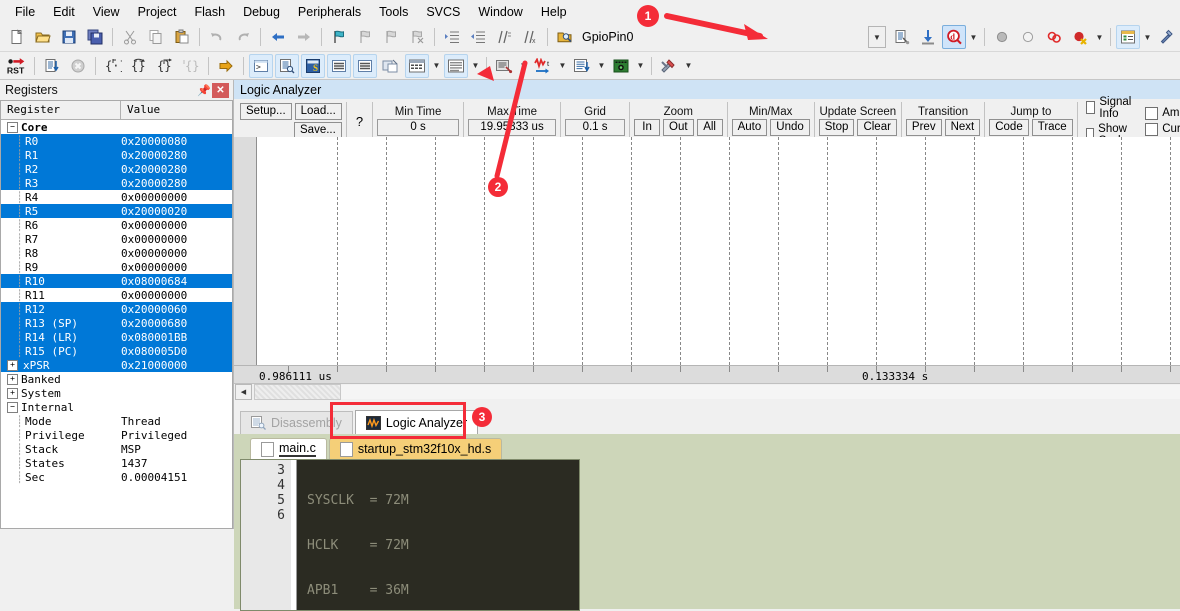 This screenshot has height=611, width=1180. Describe the element at coordinates (25, 12) in the screenshot. I see `menu-item-file: File` at that location.